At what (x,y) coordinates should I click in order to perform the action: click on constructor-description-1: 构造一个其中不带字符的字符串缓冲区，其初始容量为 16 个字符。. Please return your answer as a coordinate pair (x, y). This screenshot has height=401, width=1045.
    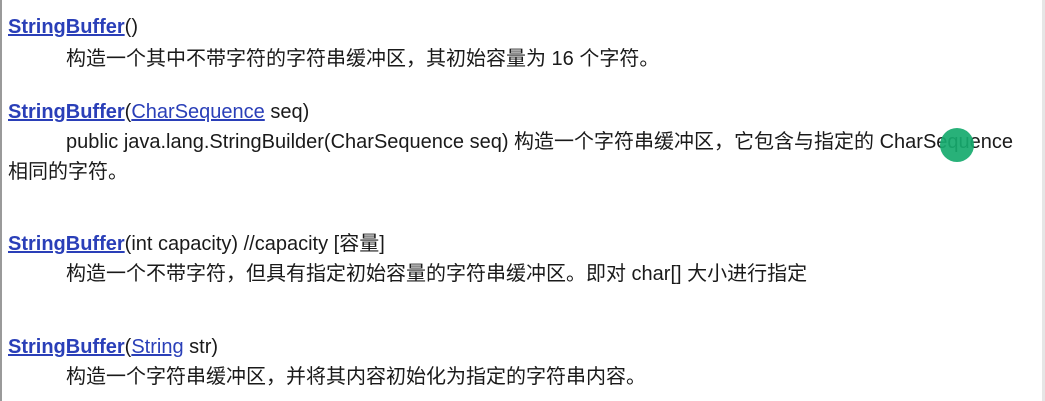
    Looking at the image, I should click on (363, 59).